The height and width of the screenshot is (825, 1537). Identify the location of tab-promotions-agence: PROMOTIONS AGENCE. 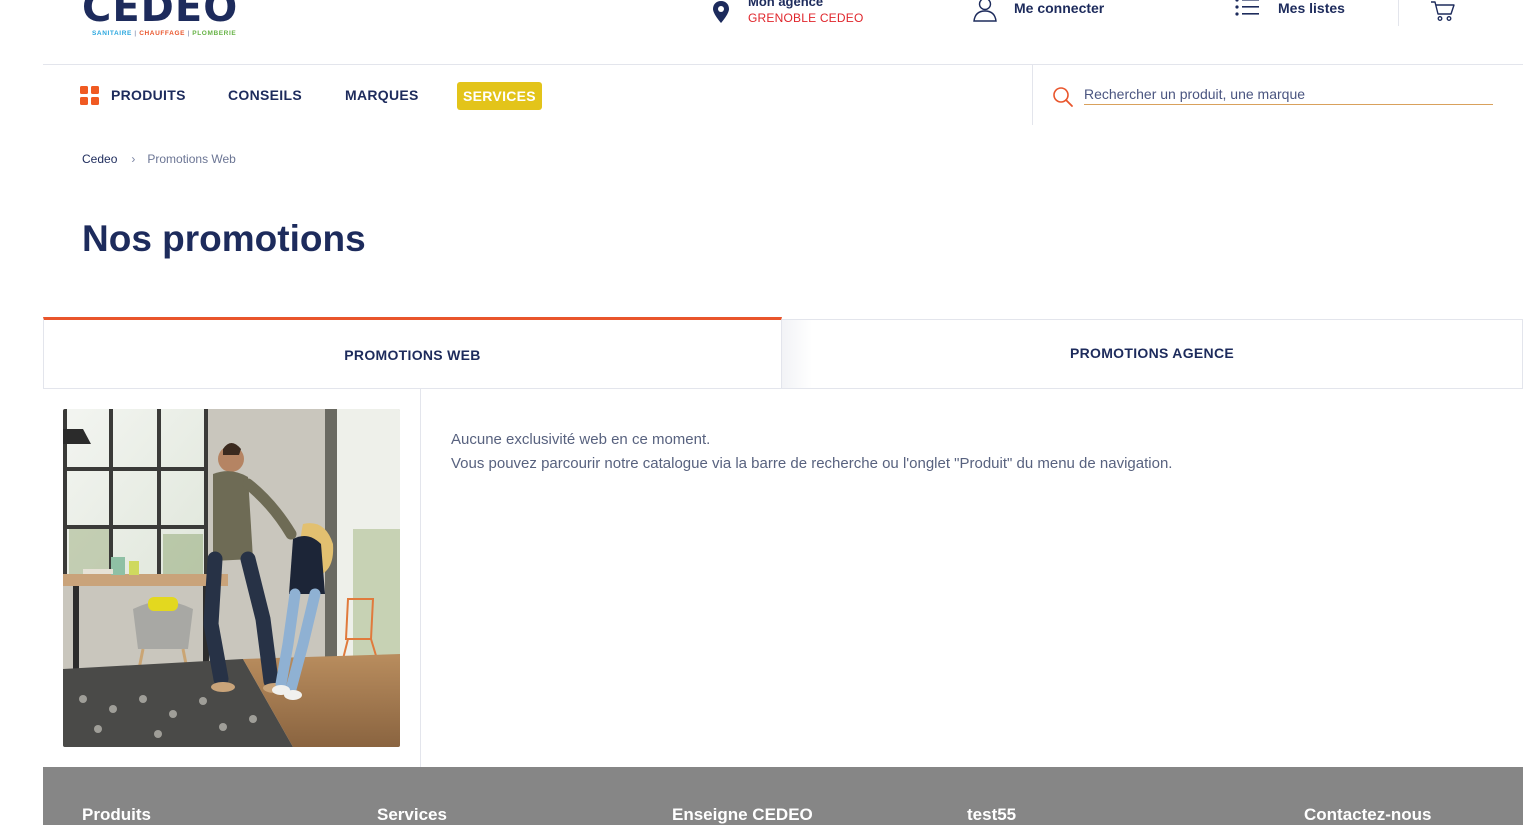
(1152, 354).